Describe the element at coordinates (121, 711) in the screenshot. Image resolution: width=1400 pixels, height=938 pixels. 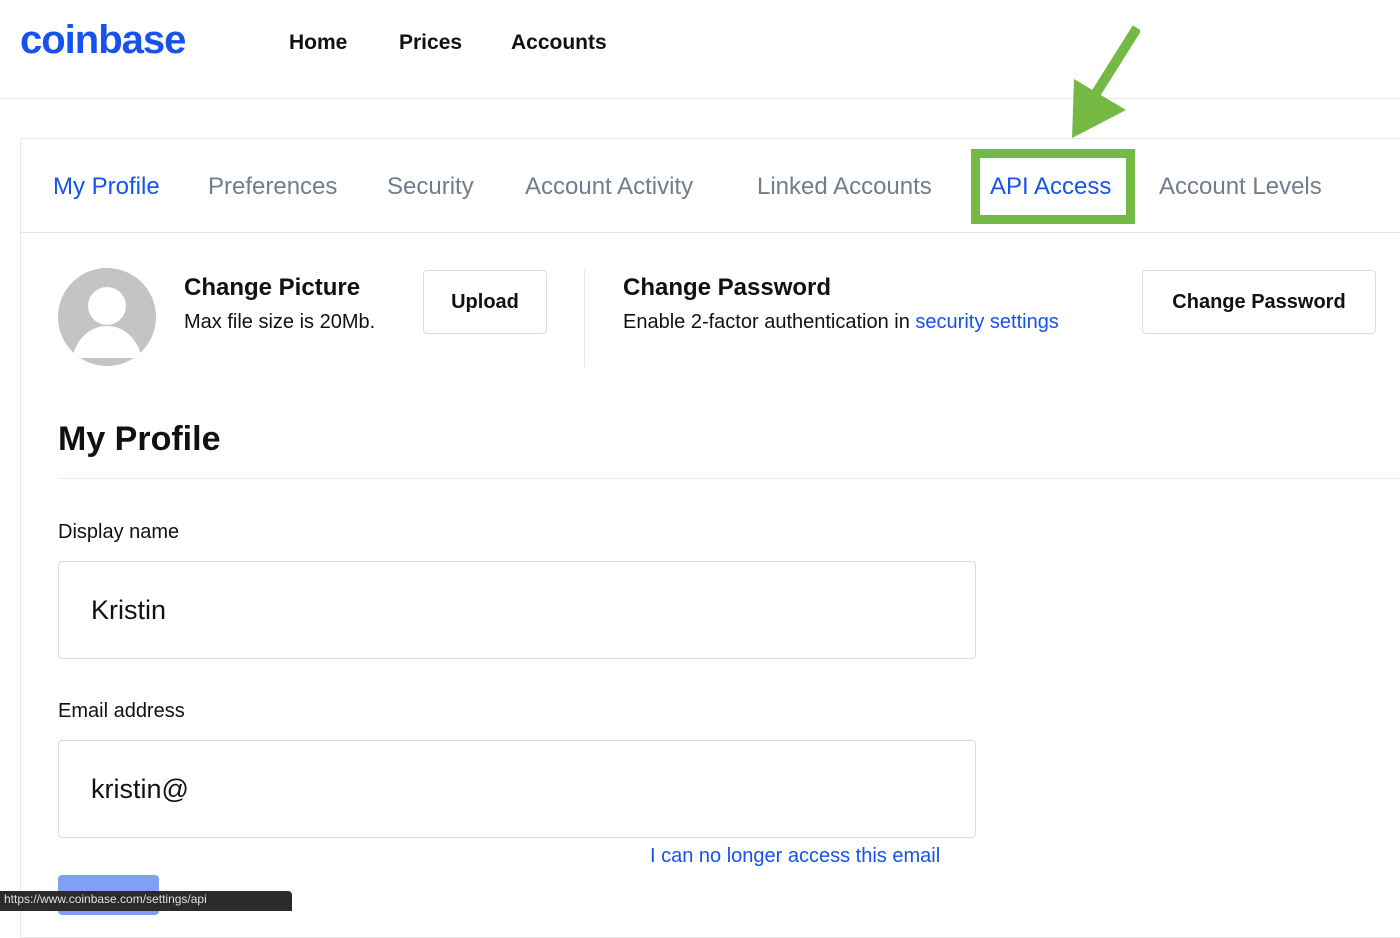
I see `email-address-label: Email address` at that location.